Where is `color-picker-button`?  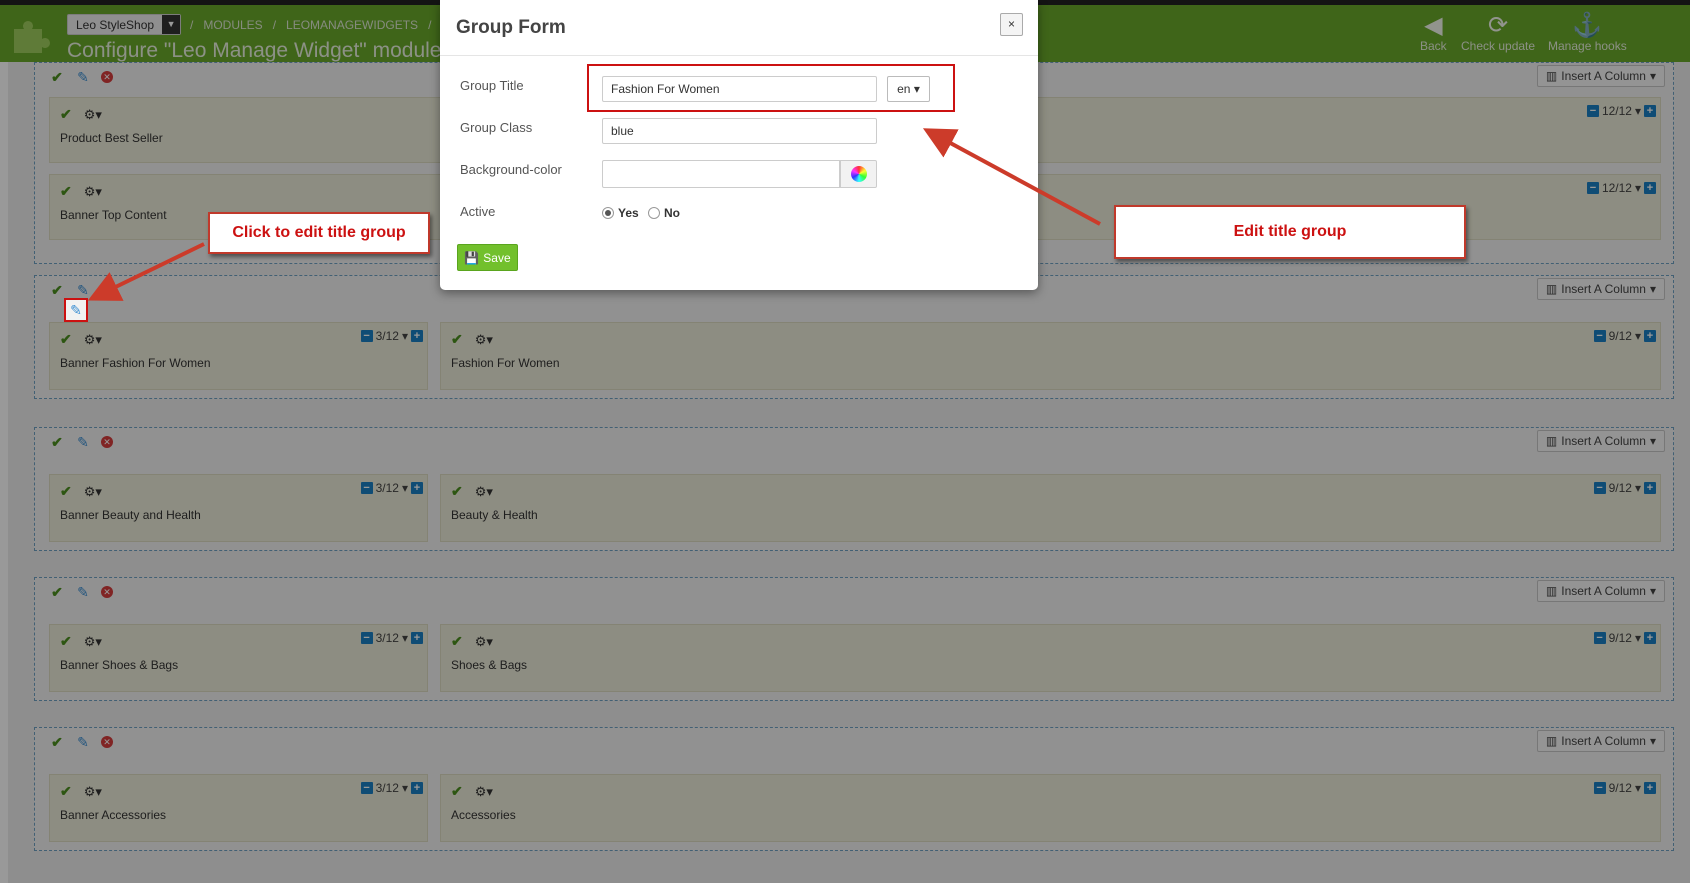 color-picker-button is located at coordinates (858, 174).